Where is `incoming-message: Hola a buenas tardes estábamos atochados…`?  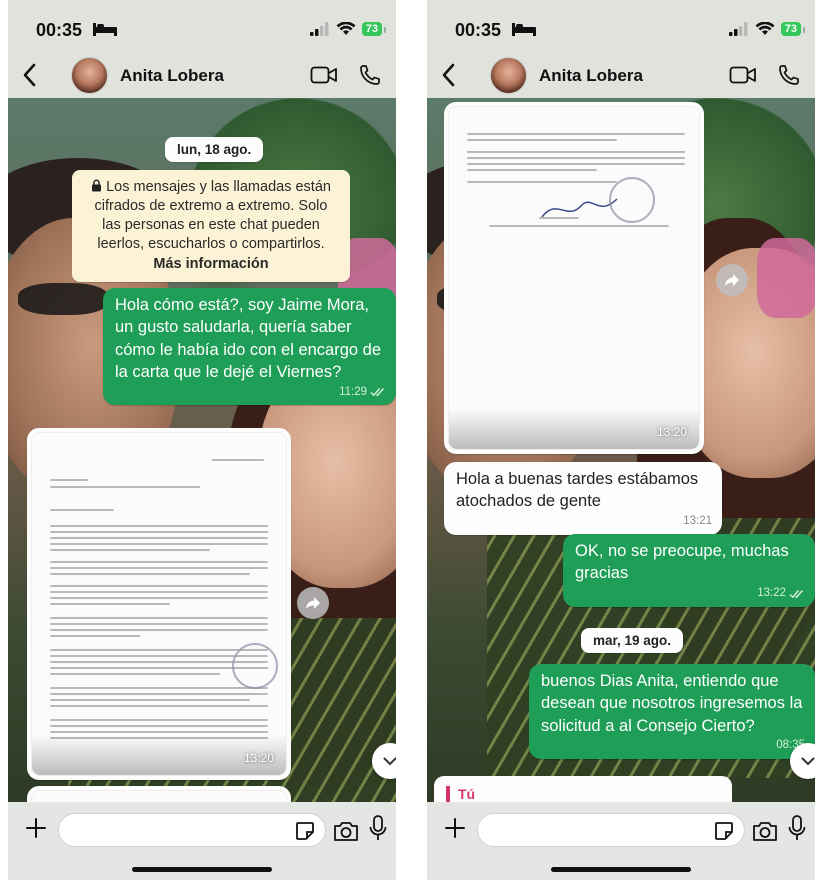 incoming-message: Hola a buenas tardes estábamos atochados… is located at coordinates (583, 498).